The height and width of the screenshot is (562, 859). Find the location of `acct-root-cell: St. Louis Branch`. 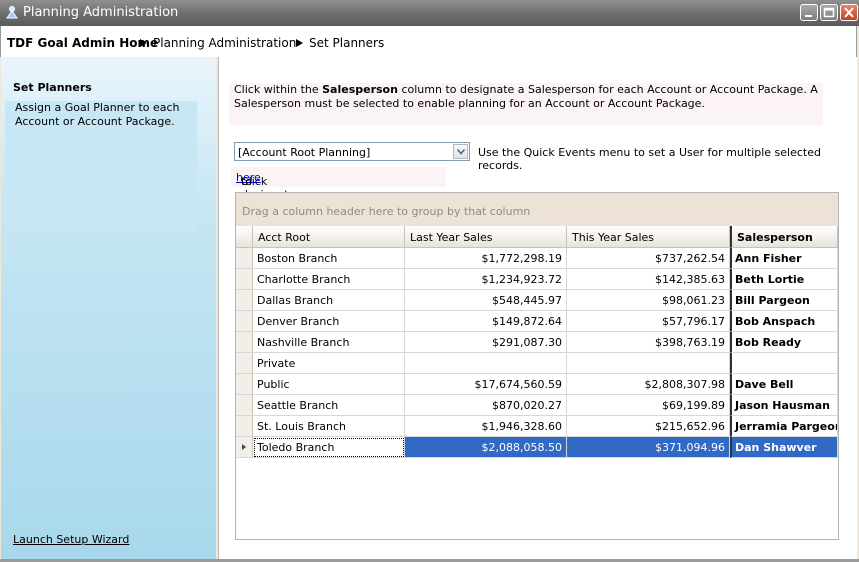

acct-root-cell: St. Louis Branch is located at coordinates (329, 426).